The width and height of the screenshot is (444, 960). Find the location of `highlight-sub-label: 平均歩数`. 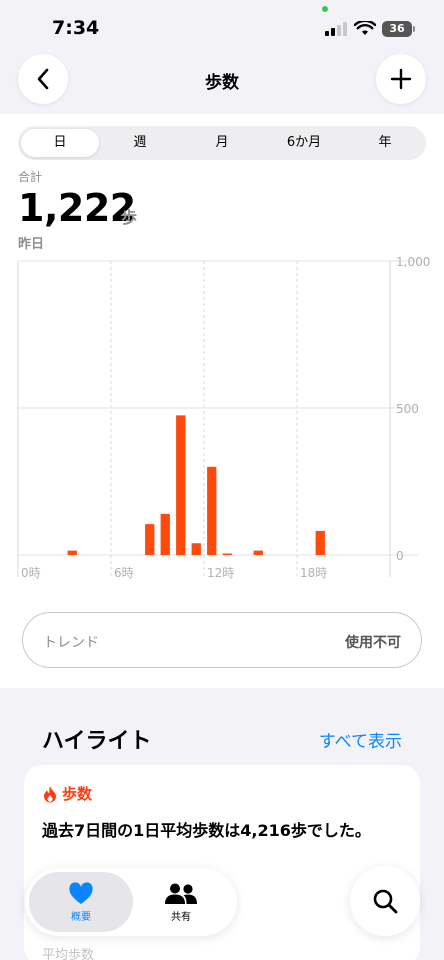

highlight-sub-label: 平均歩数 is located at coordinates (68, 954).